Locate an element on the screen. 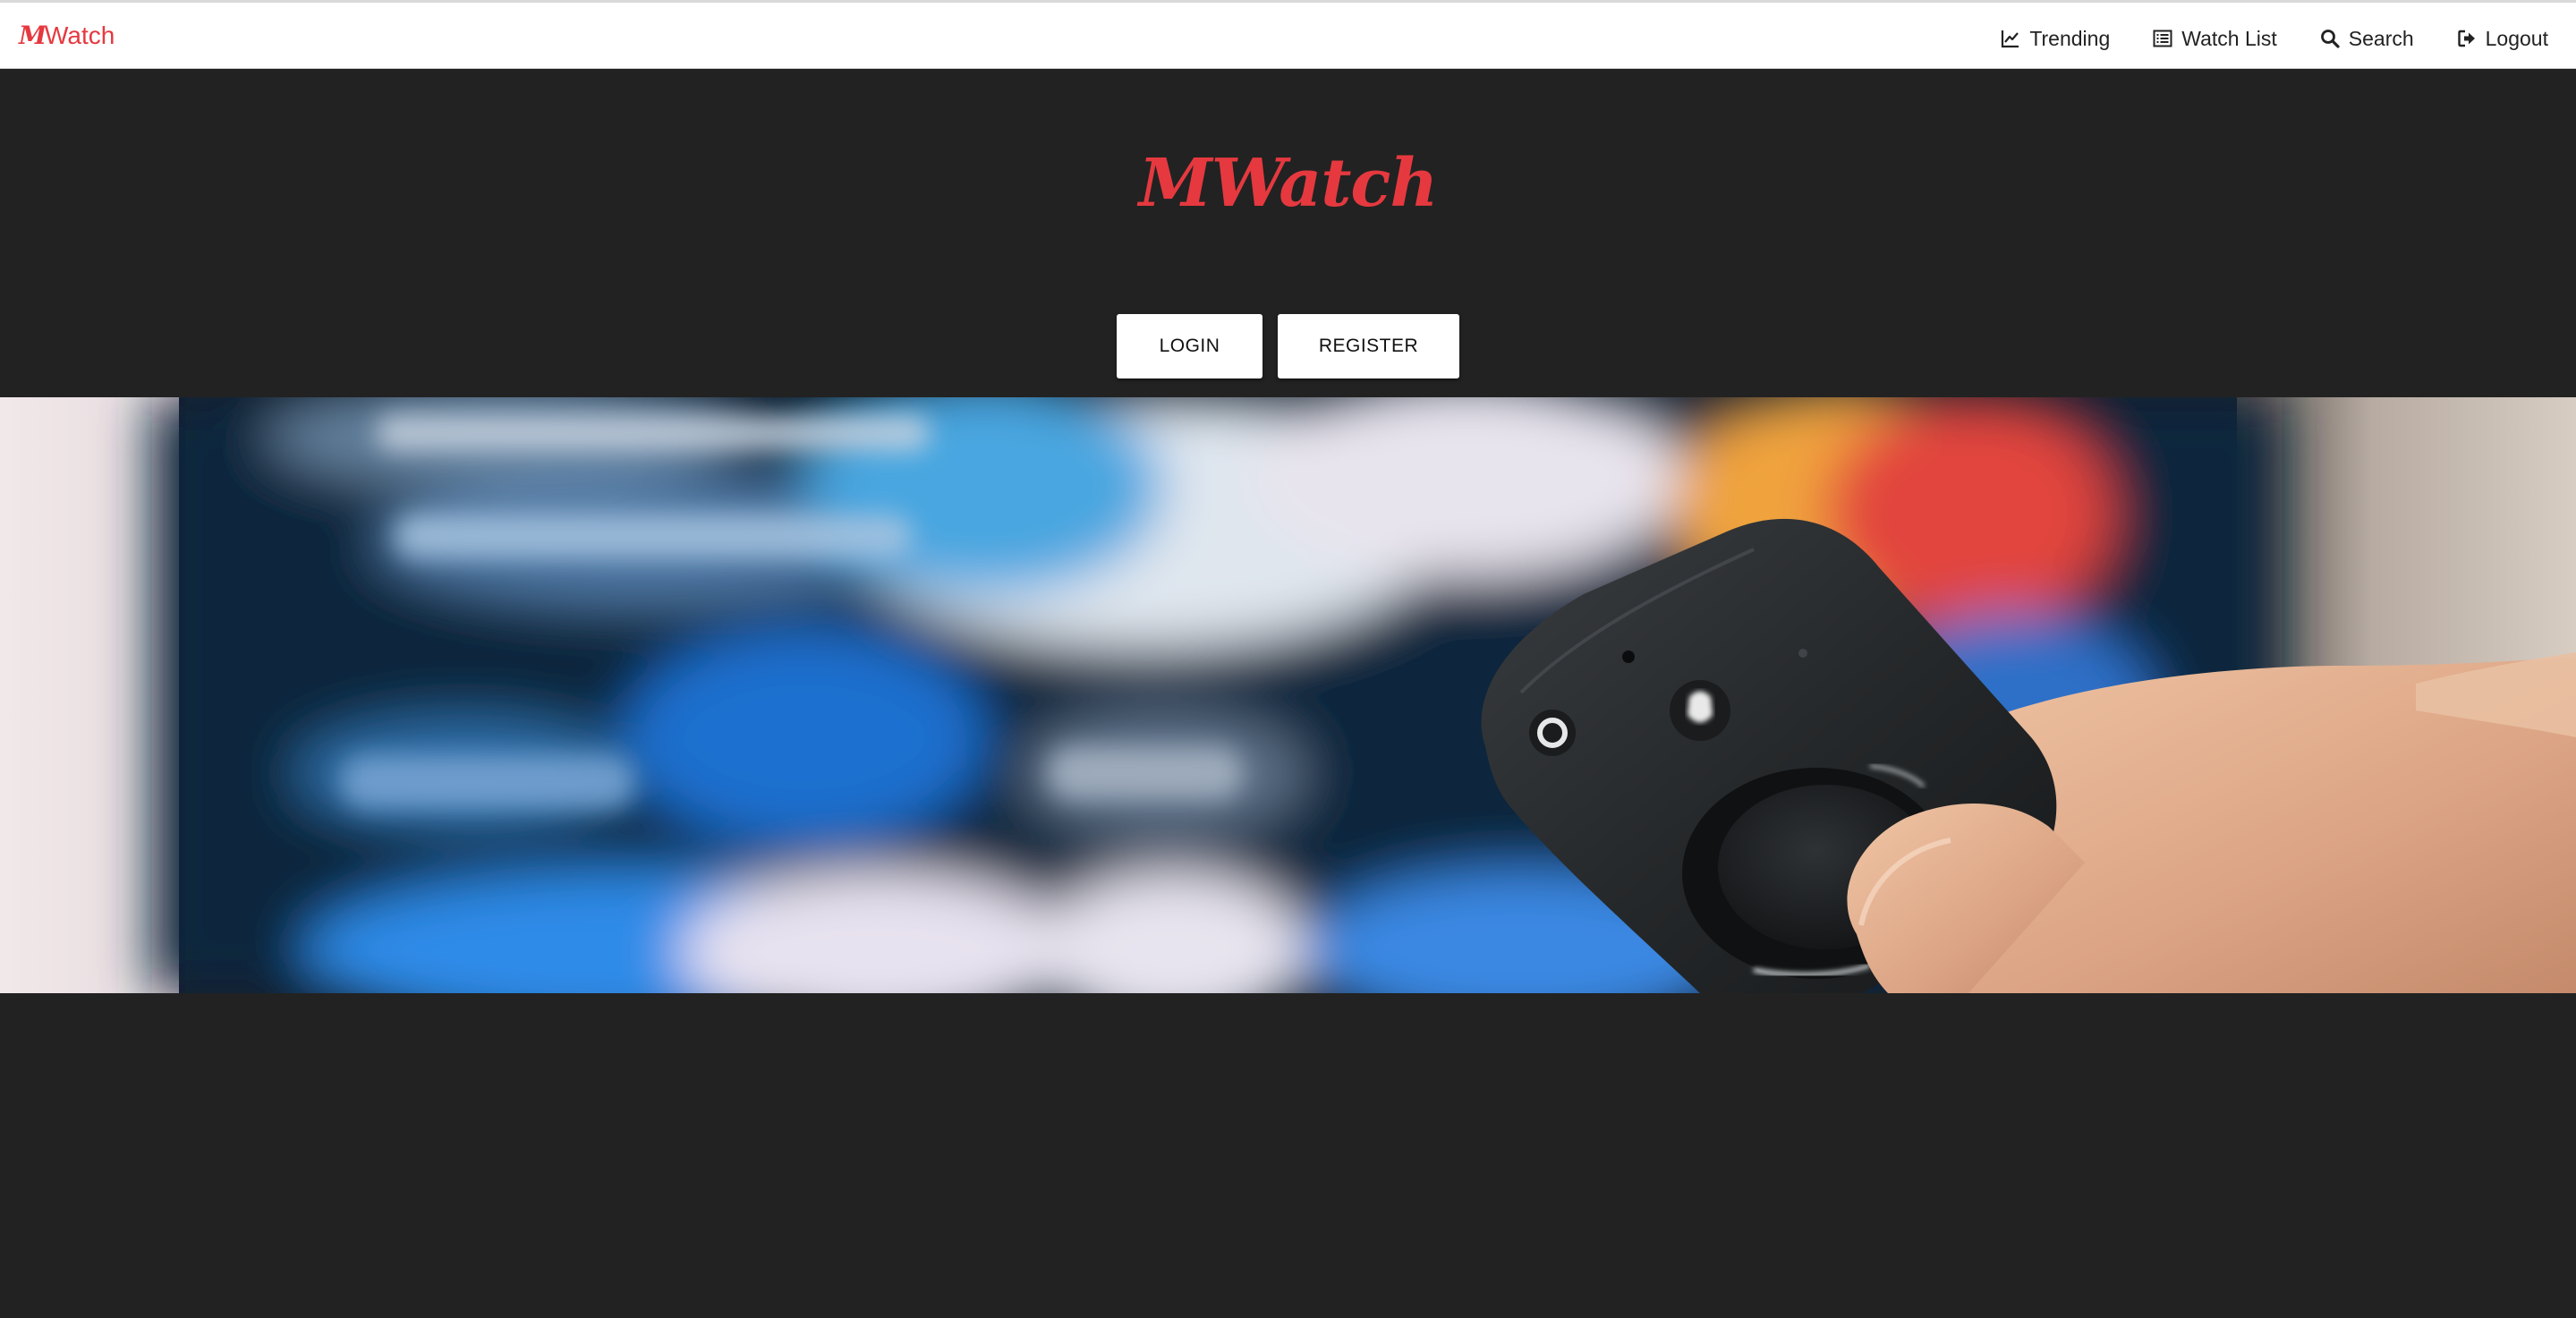 The width and height of the screenshot is (2576, 1318). auth-buttons: LOGIN REGISTER is located at coordinates (1288, 346).